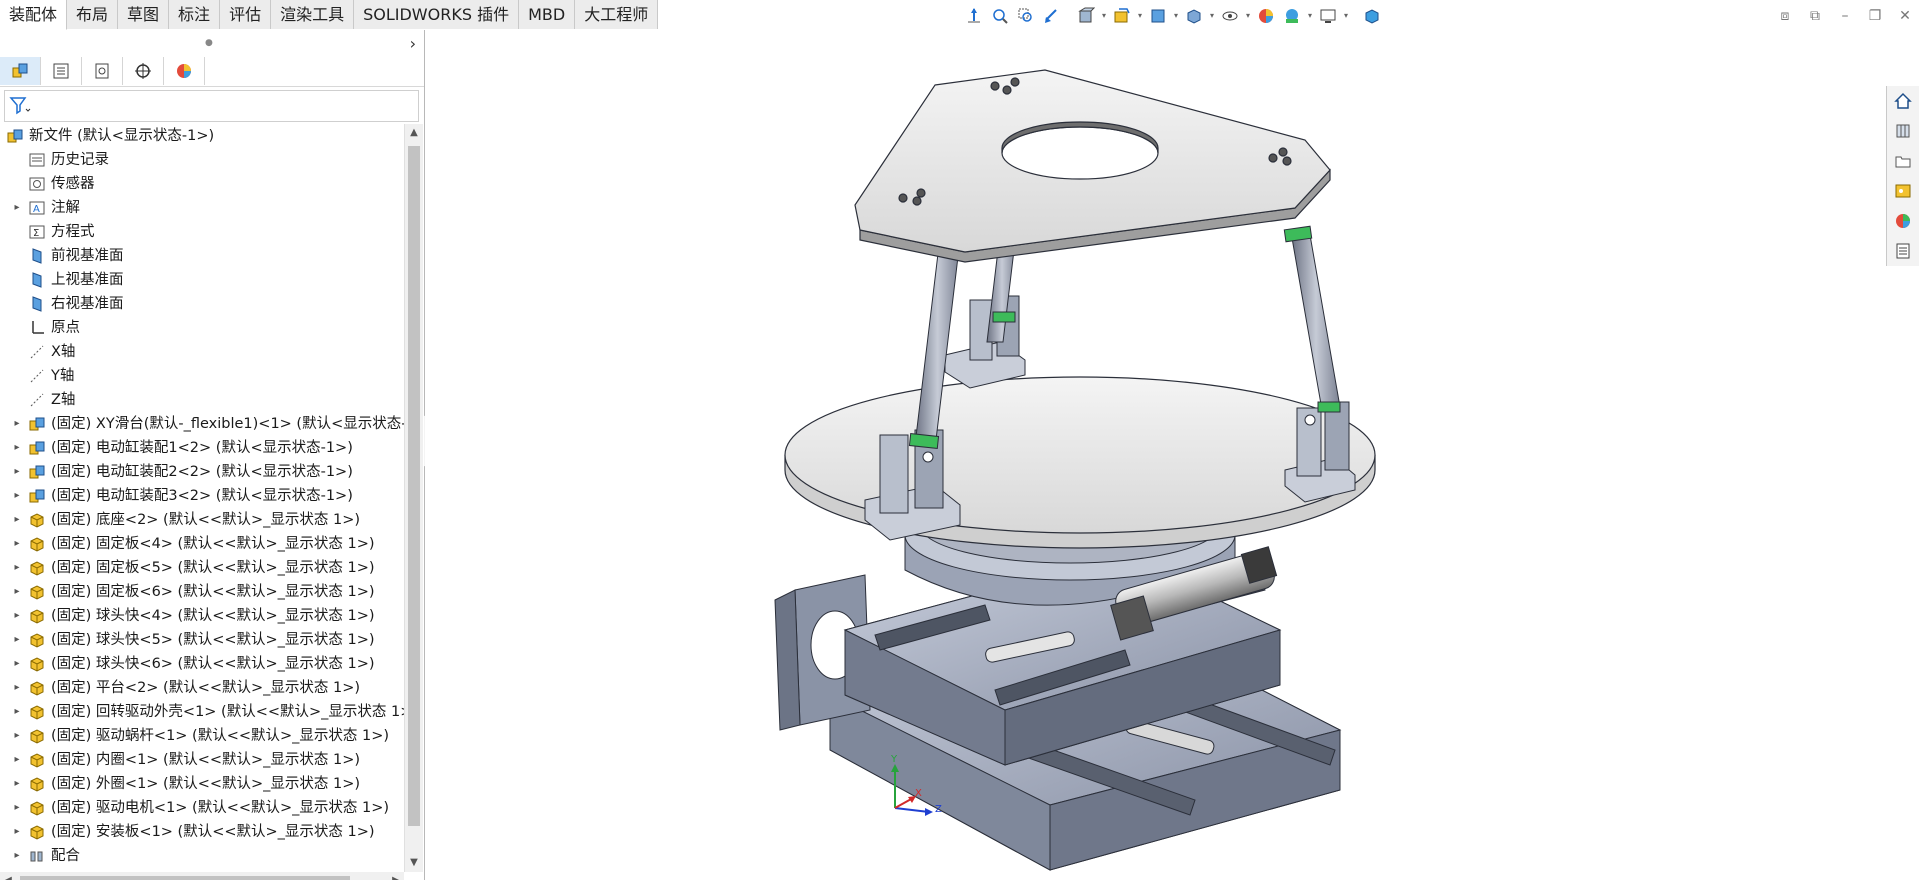 This screenshot has width=1920, height=880. What do you see at coordinates (1903, 131) in the screenshot?
I see `design-library-icon` at bounding box center [1903, 131].